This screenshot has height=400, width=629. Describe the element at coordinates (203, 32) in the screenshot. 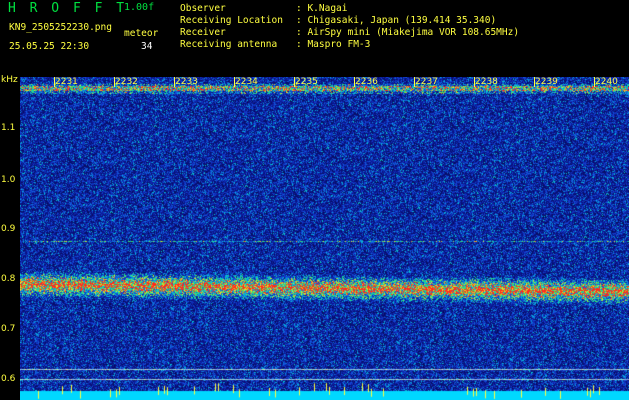

I see `receiver-label: Receiver` at that location.